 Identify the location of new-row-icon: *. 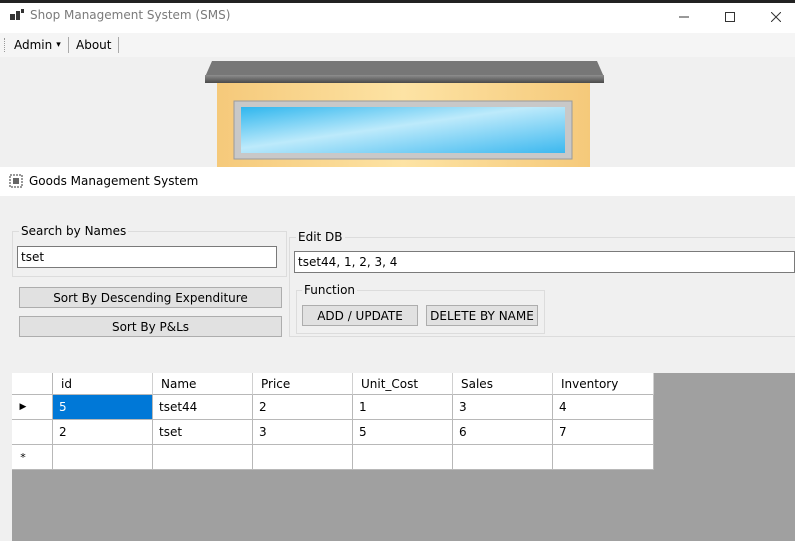
(23, 457).